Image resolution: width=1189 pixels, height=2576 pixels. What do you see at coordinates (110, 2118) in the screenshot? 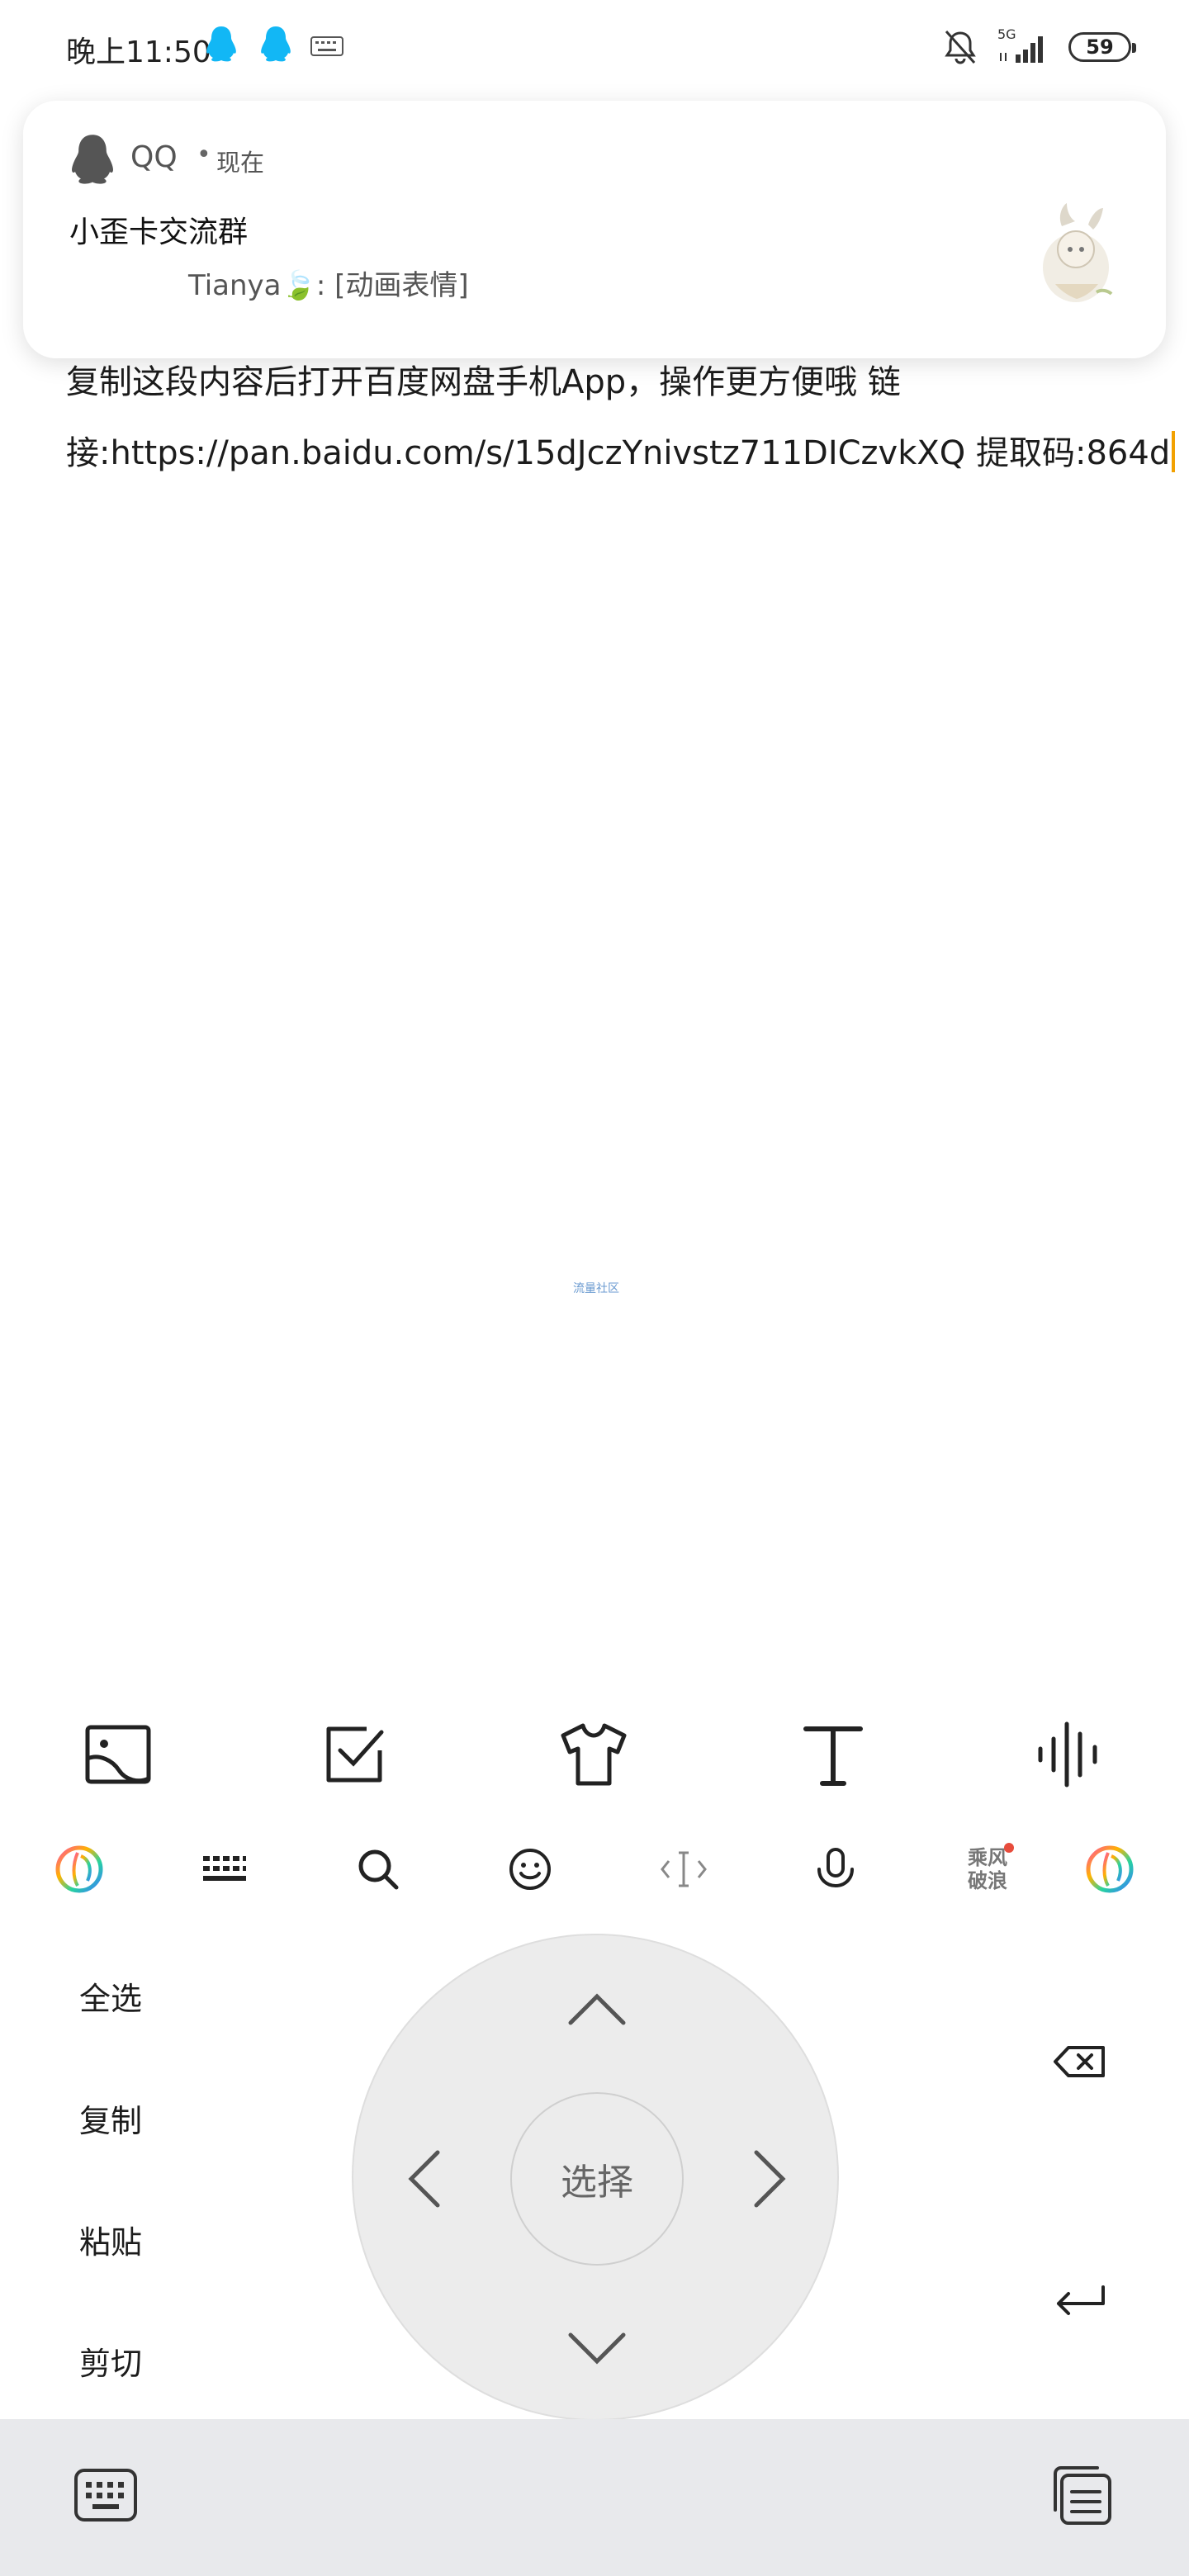
I see `copy-button: 复制` at bounding box center [110, 2118].